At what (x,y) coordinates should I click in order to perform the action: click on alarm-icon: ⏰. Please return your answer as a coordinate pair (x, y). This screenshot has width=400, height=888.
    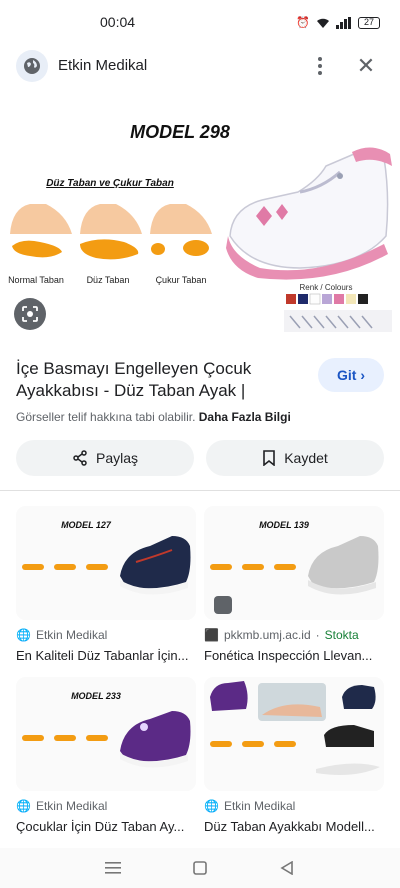
    Looking at the image, I should click on (303, 23).